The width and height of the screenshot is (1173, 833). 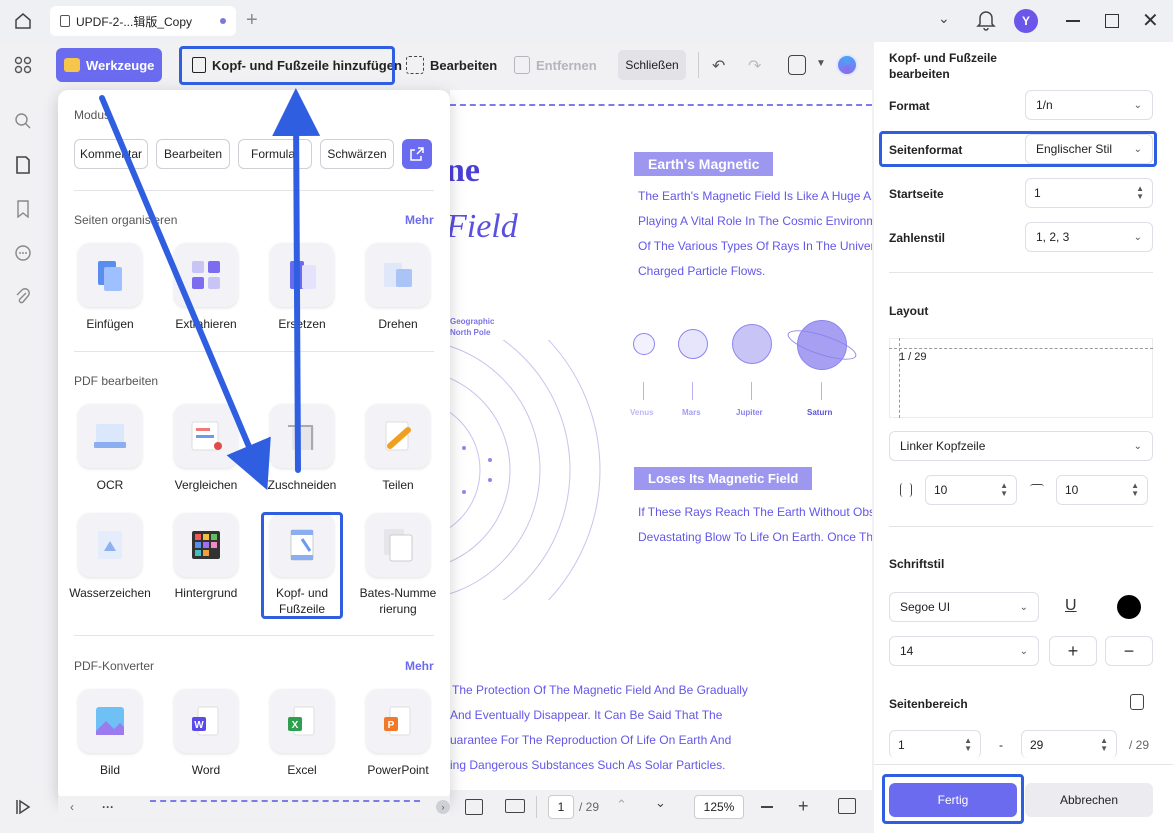 What do you see at coordinates (1073, 651) in the screenshot?
I see `increase-size-button: +` at bounding box center [1073, 651].